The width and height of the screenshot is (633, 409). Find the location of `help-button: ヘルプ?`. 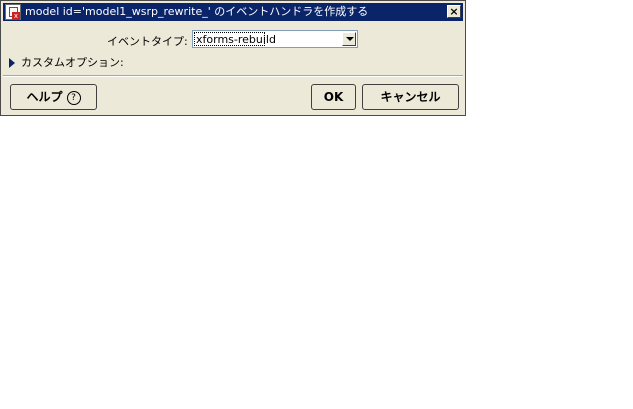

help-button: ヘルプ? is located at coordinates (53, 97).